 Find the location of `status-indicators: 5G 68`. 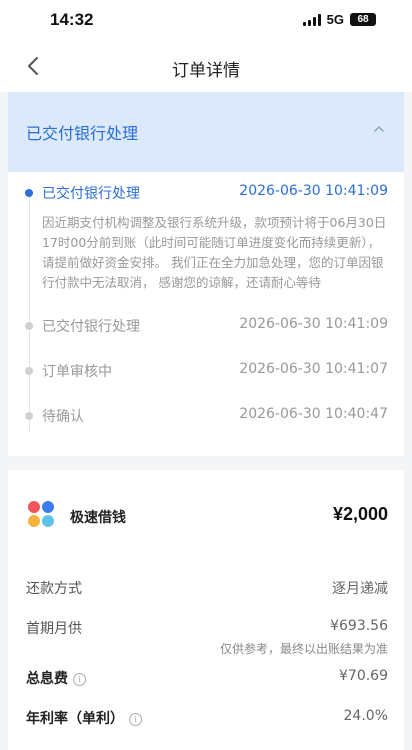

status-indicators: 5G 68 is located at coordinates (339, 19).